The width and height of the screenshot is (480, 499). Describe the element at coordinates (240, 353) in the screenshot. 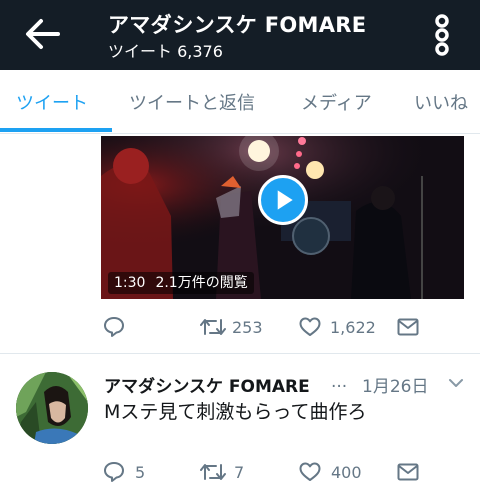

I see `tweet-divider` at that location.